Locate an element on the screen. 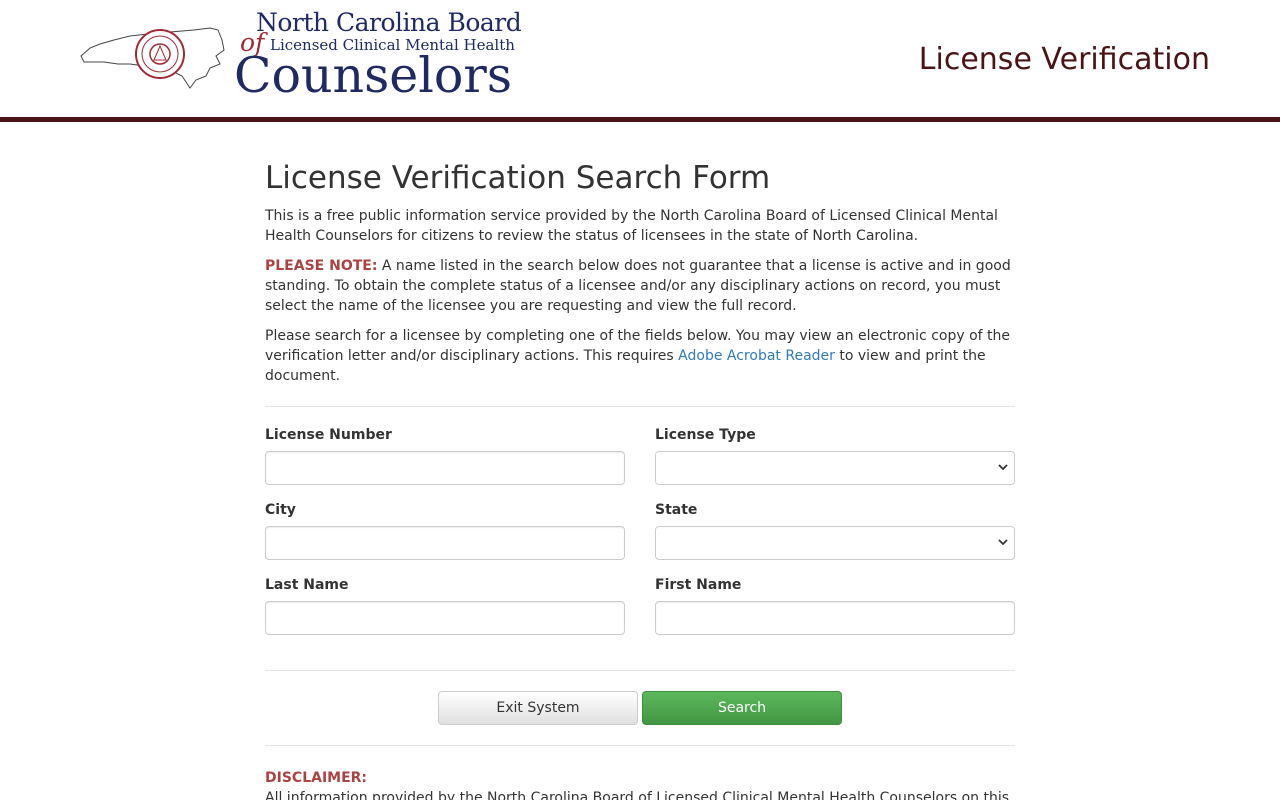 The width and height of the screenshot is (1280, 800). license-number-group: License Number is located at coordinates (445, 456).